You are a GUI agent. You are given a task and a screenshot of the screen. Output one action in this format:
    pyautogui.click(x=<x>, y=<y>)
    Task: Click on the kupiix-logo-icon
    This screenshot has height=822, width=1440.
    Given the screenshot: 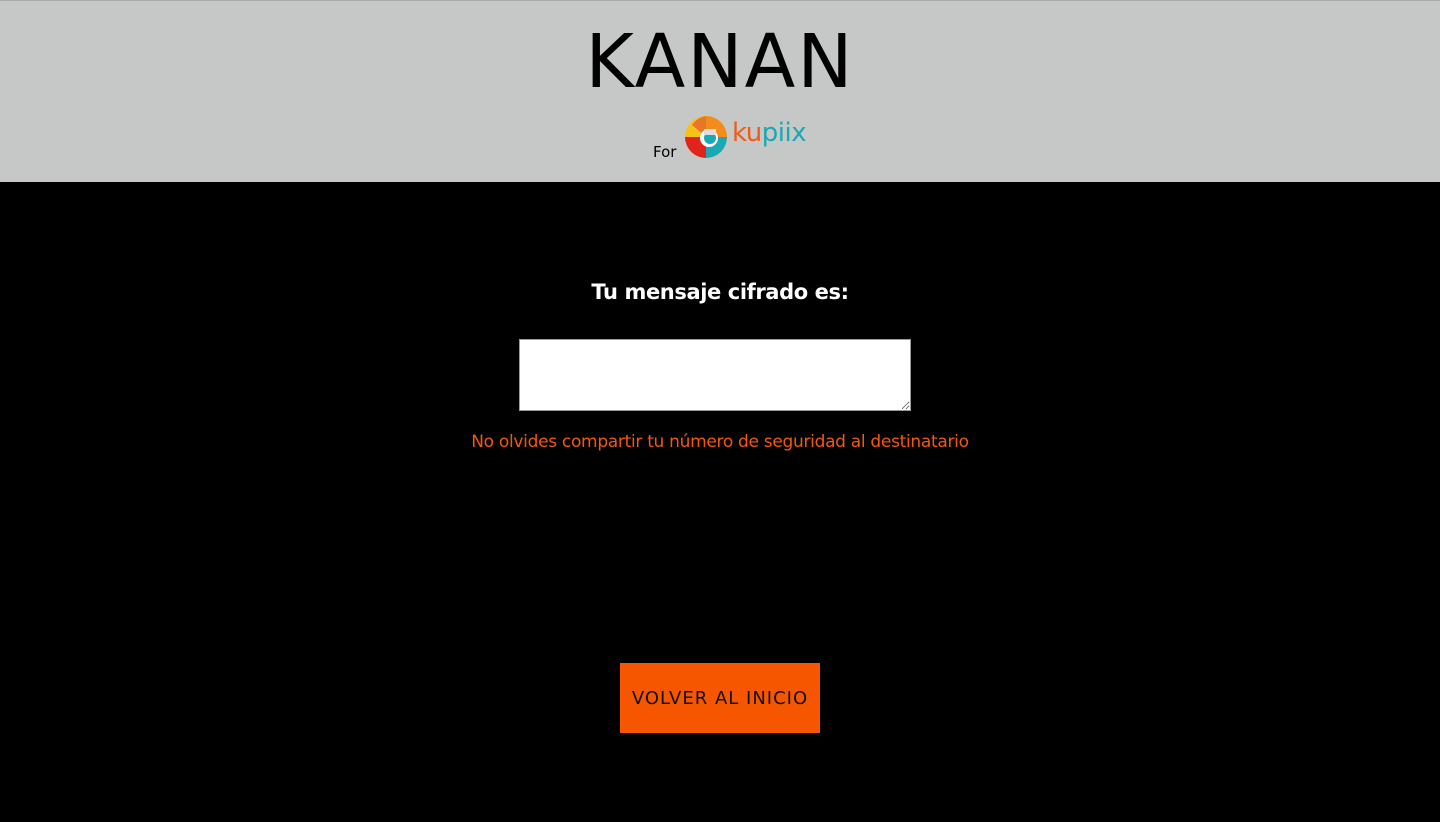 What is the action you would take?
    pyautogui.click(x=706, y=137)
    